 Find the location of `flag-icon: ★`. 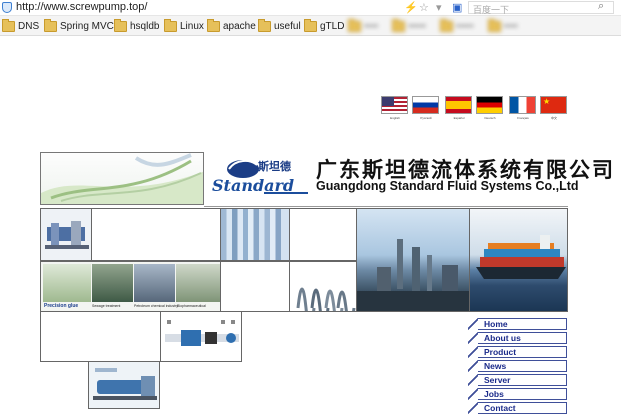

flag-icon: ★ is located at coordinates (553, 105).